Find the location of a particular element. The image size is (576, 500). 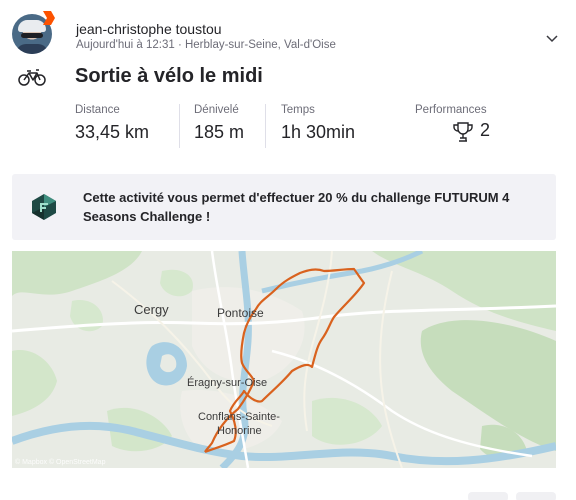

action-button-left is located at coordinates (488, 496).